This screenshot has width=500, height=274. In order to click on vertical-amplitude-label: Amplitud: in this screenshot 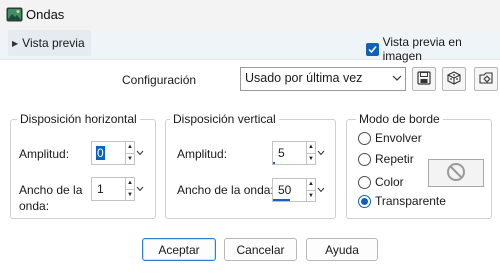, I will do `click(202, 154)`.